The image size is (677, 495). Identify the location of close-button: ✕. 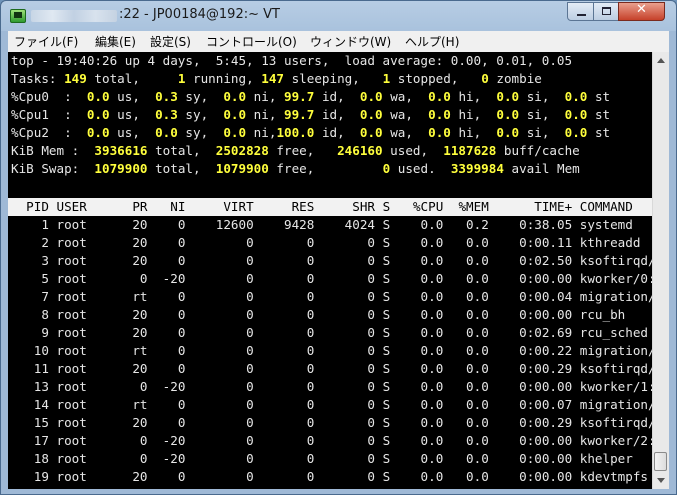
(641, 11).